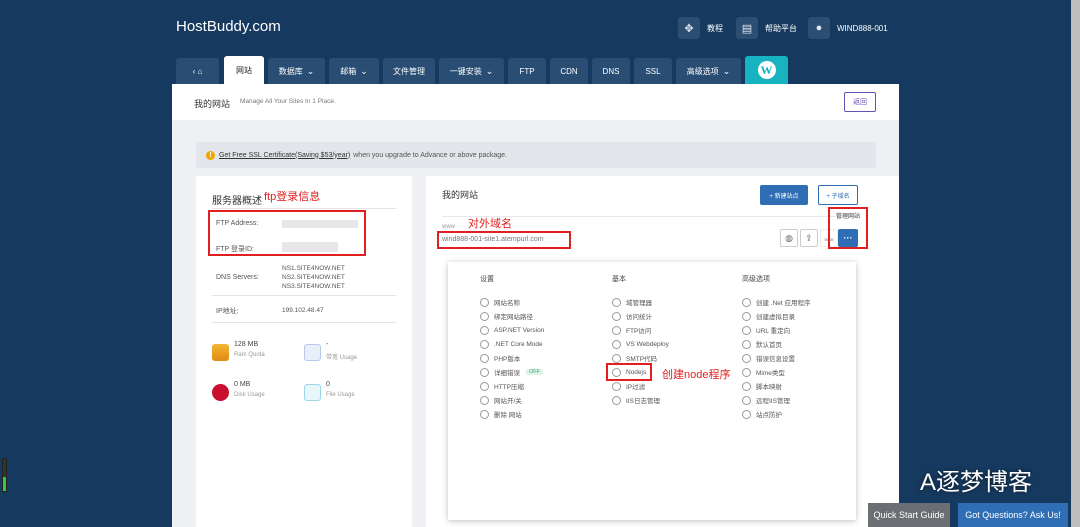 This screenshot has height=527, width=1080. I want to click on menu-label: 访问统计, so click(639, 317).